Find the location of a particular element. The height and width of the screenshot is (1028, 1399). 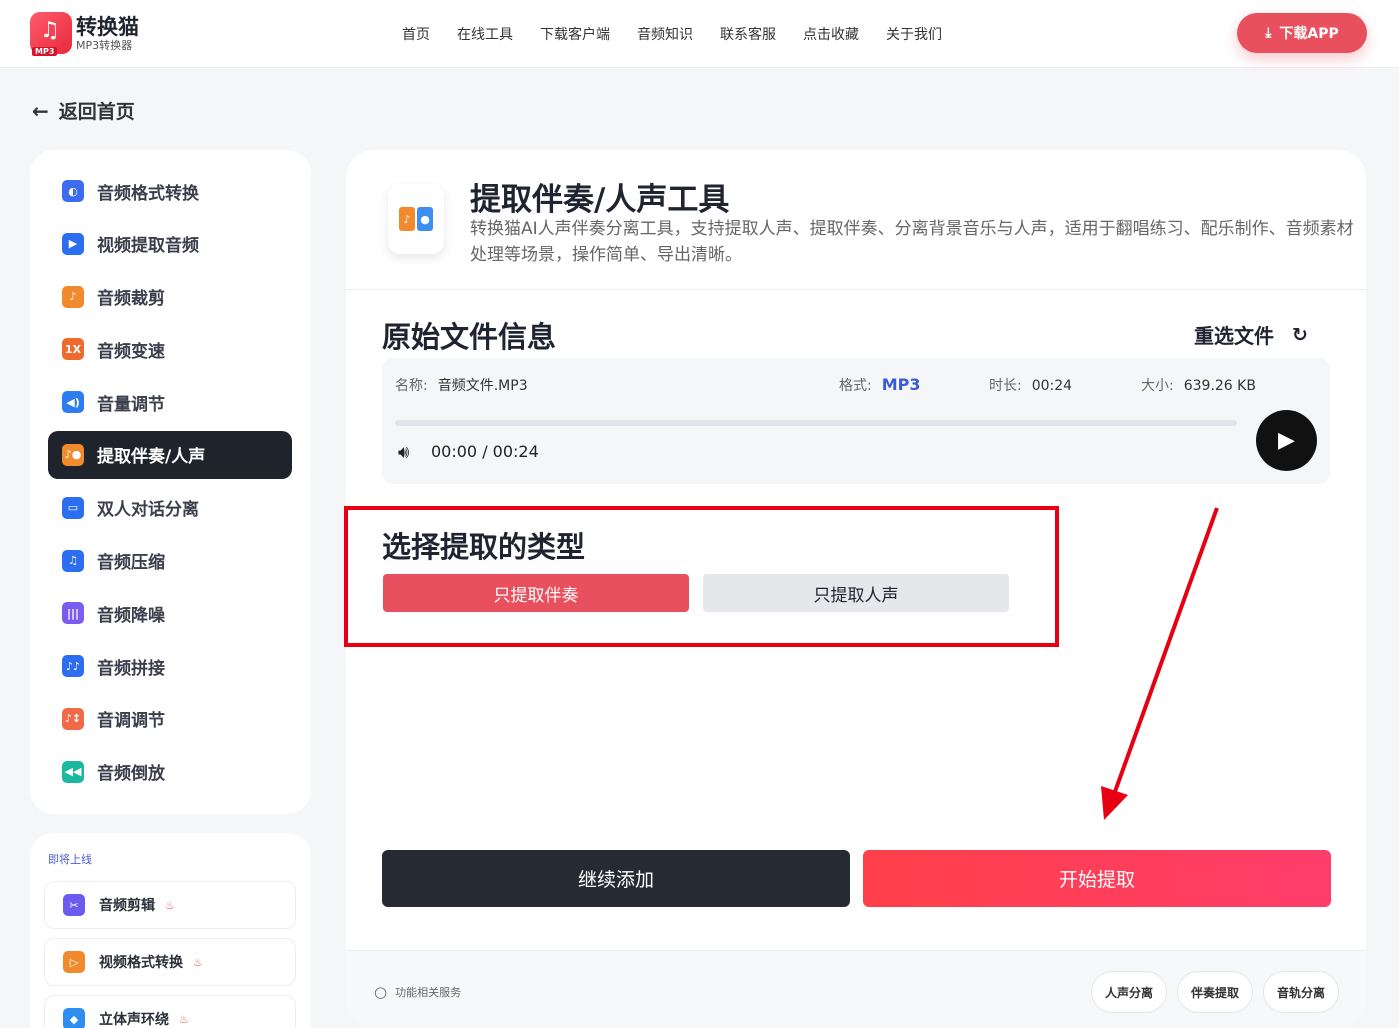

annotation-arrow is located at coordinates (1160, 663).